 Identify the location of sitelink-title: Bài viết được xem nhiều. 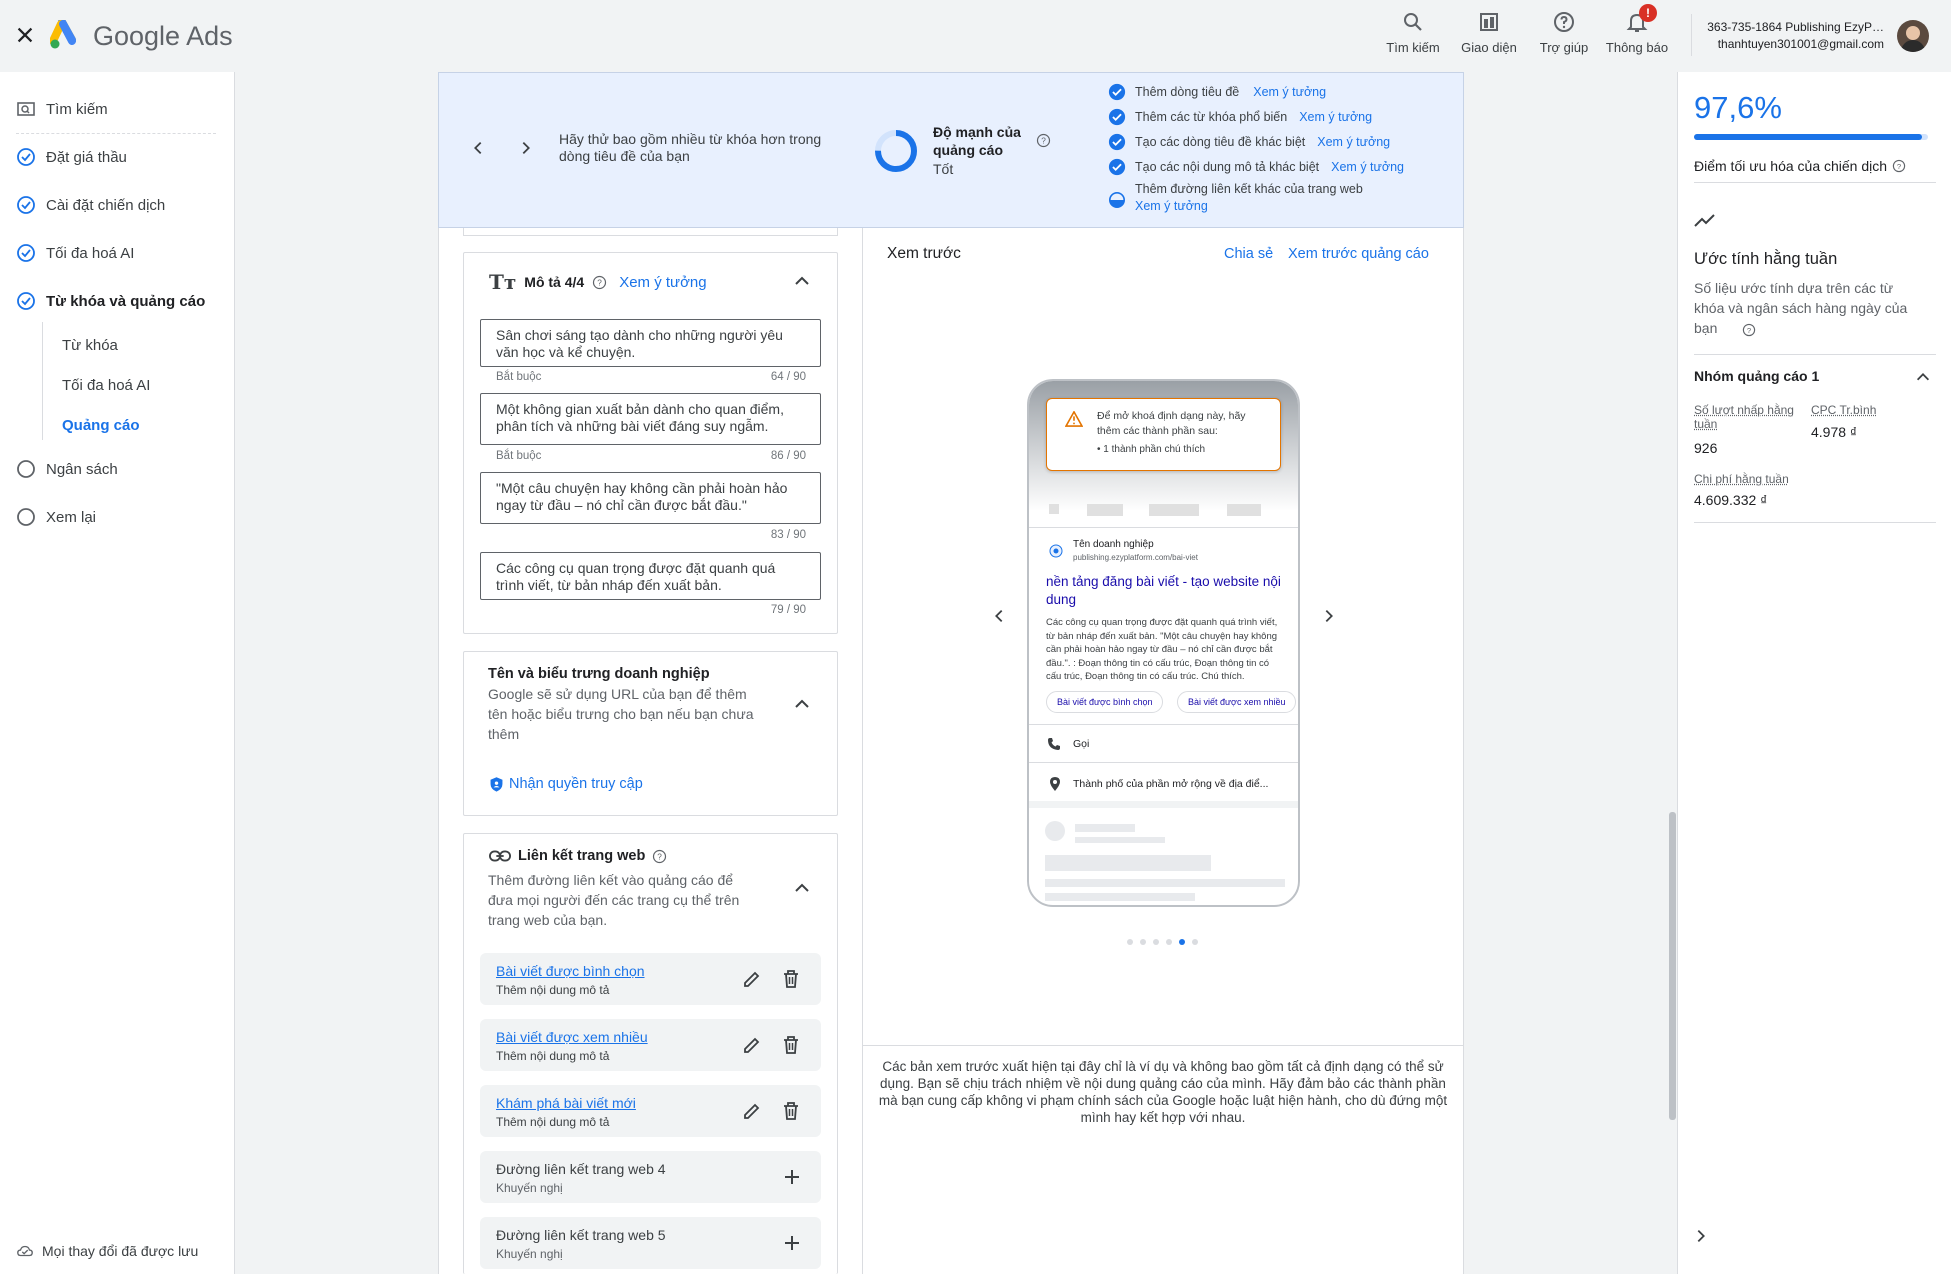
(572, 1037).